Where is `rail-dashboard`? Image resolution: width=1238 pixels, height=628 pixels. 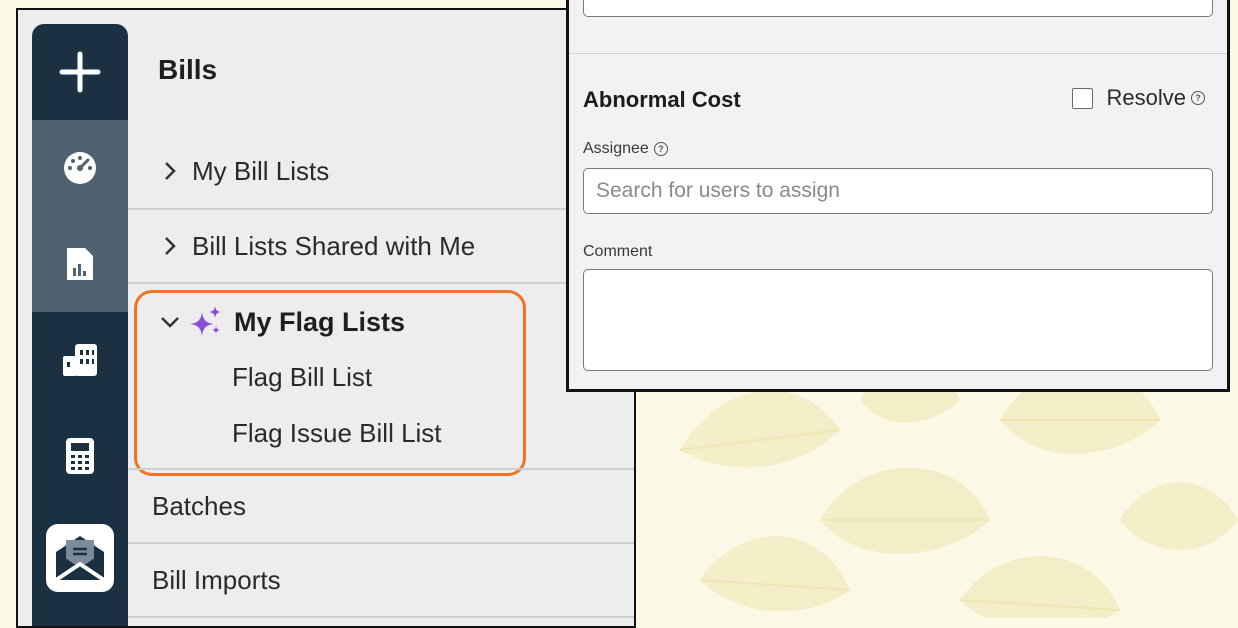
rail-dashboard is located at coordinates (80, 168).